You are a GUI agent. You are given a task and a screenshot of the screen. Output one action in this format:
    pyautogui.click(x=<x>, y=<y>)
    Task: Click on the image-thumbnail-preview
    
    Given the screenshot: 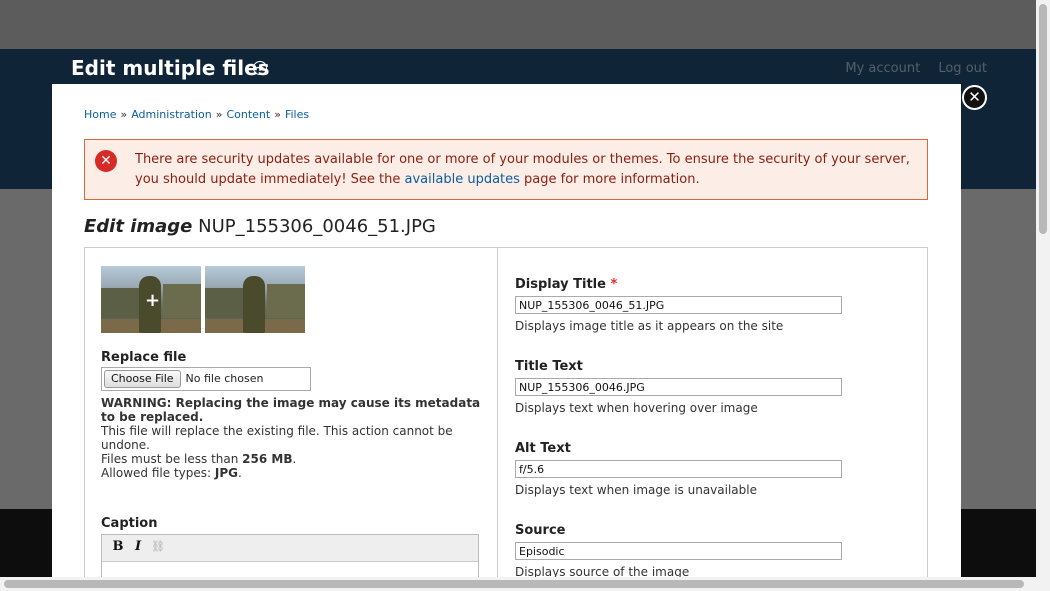 What is the action you would take?
    pyautogui.click(x=255, y=299)
    